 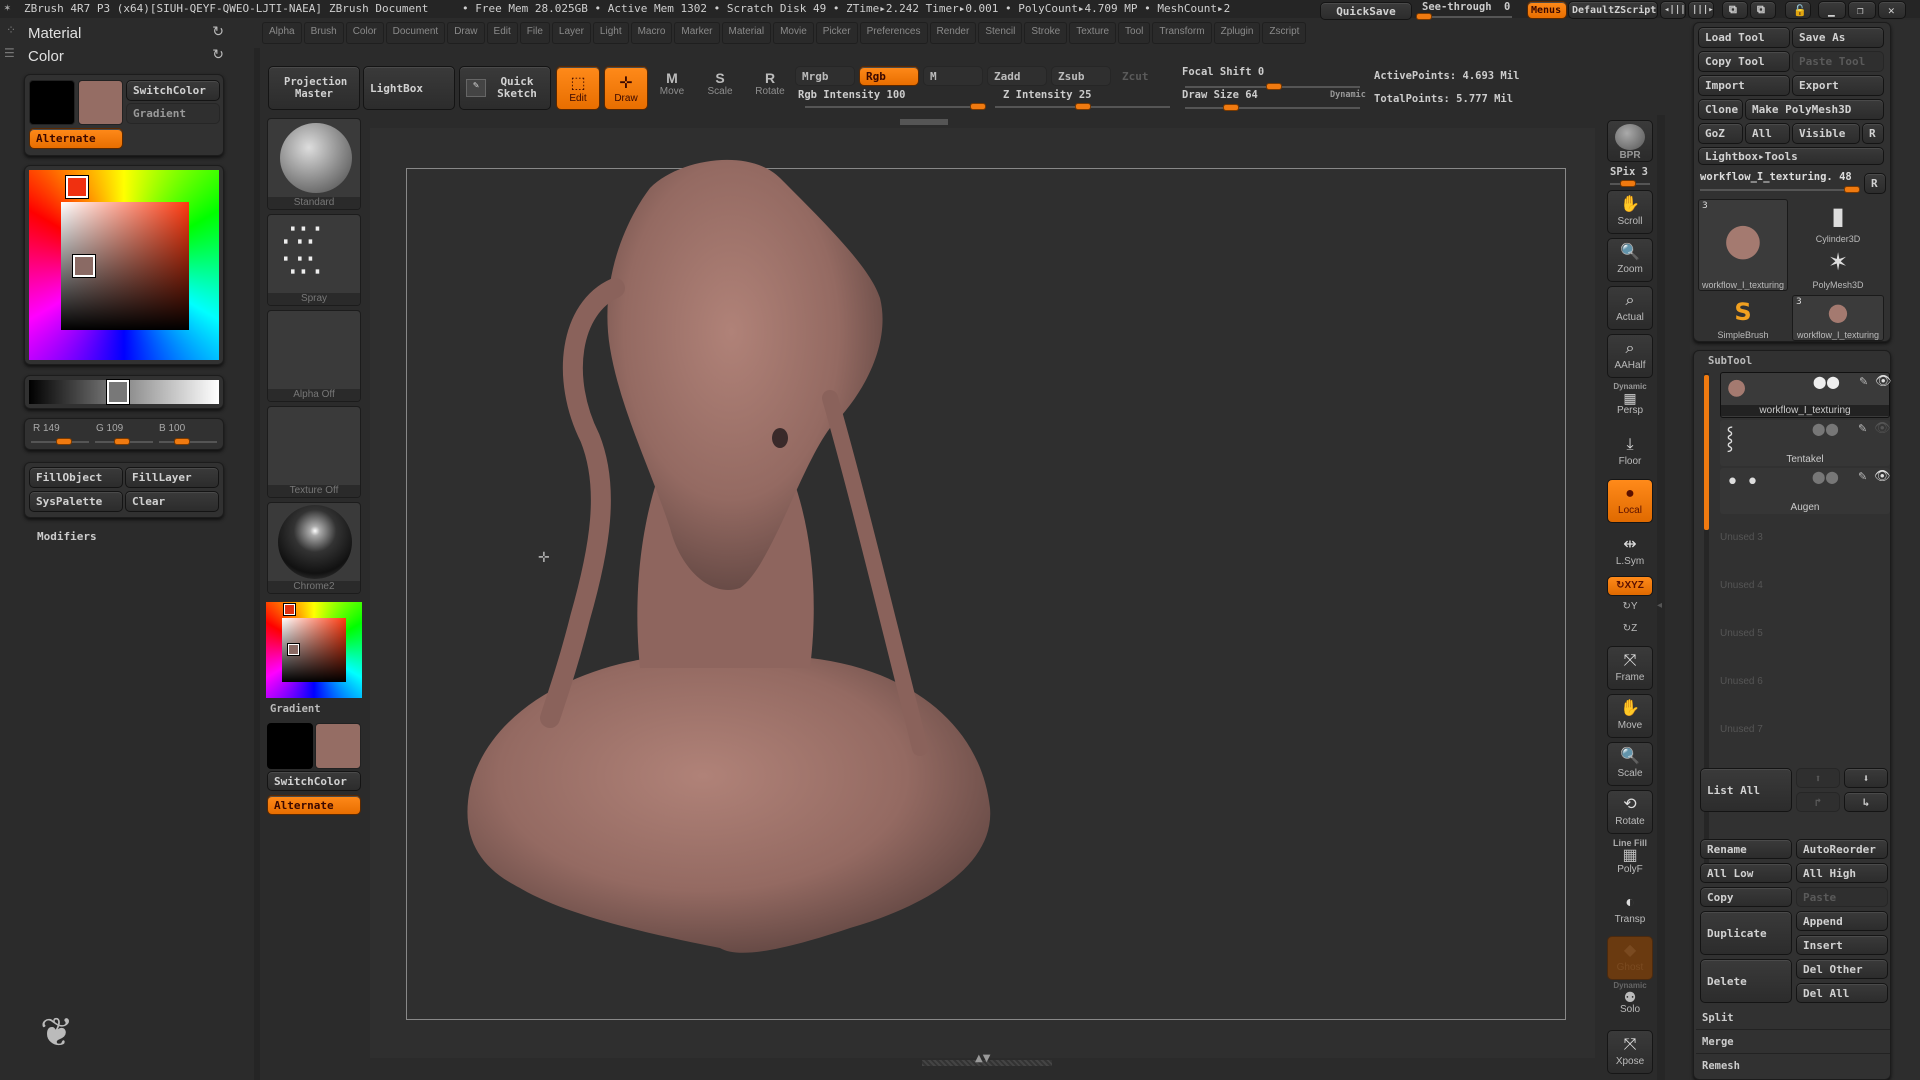 What do you see at coordinates (1134, 33) in the screenshot?
I see `menu-tool: Tool` at bounding box center [1134, 33].